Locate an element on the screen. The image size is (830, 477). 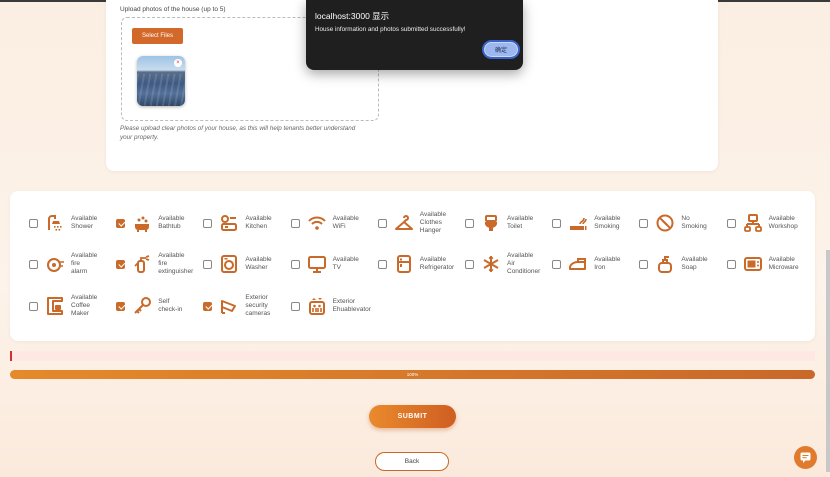
refrigerator-icon is located at coordinates (404, 264).